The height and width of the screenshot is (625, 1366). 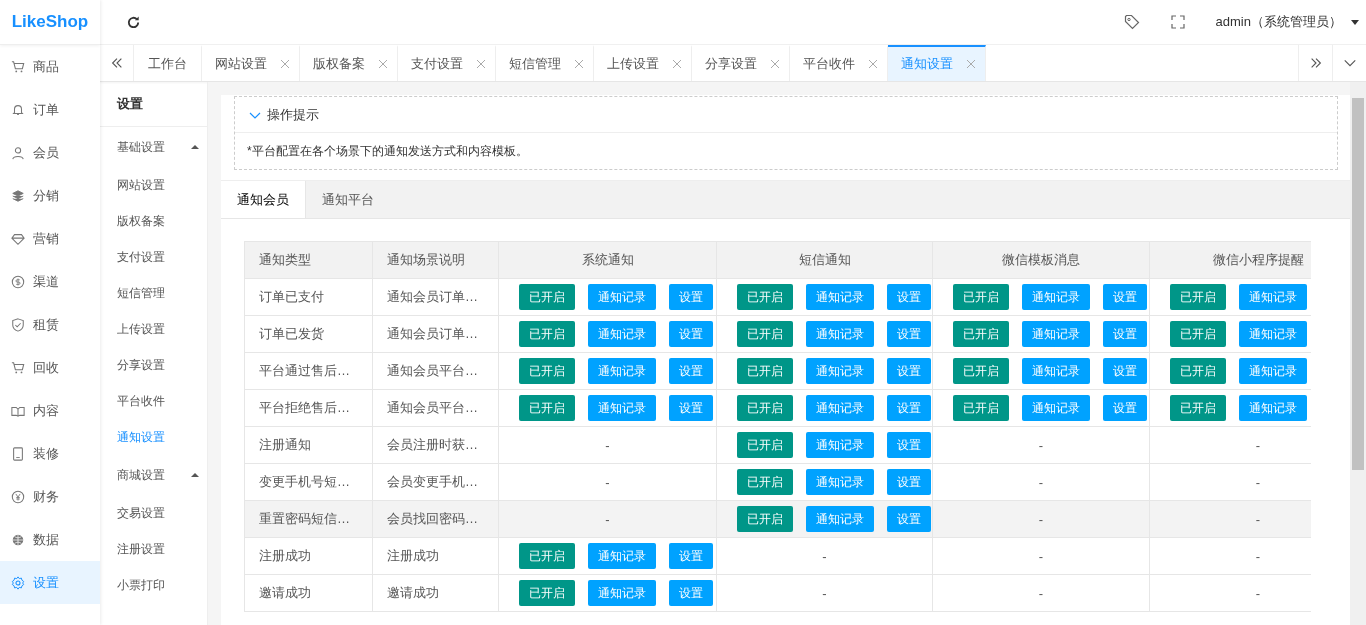 I want to click on sidebar-item: 设置, so click(x=50, y=582).